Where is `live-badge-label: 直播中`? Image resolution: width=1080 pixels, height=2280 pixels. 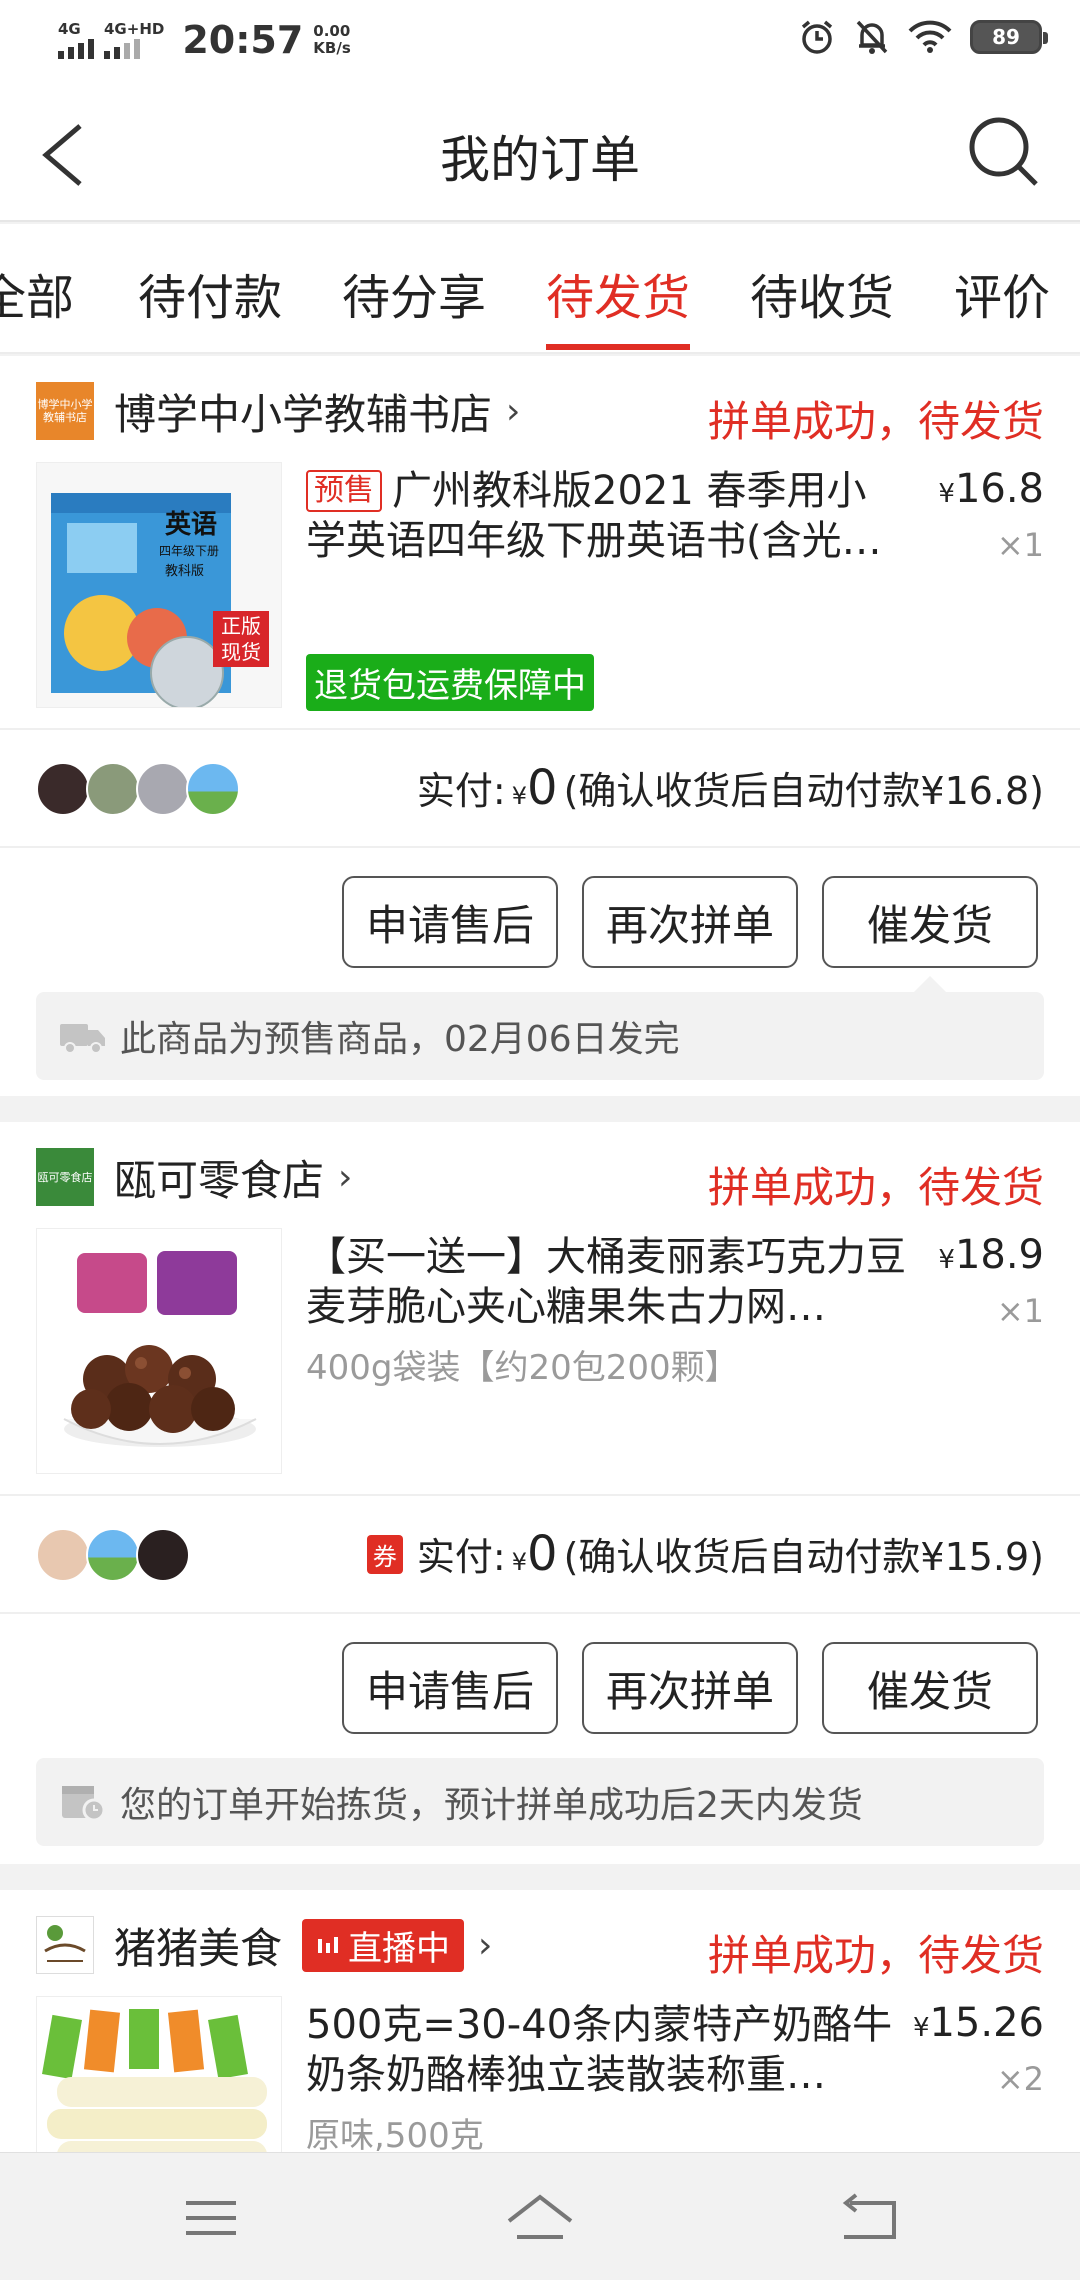 live-badge-label: 直播中 is located at coordinates (399, 1948).